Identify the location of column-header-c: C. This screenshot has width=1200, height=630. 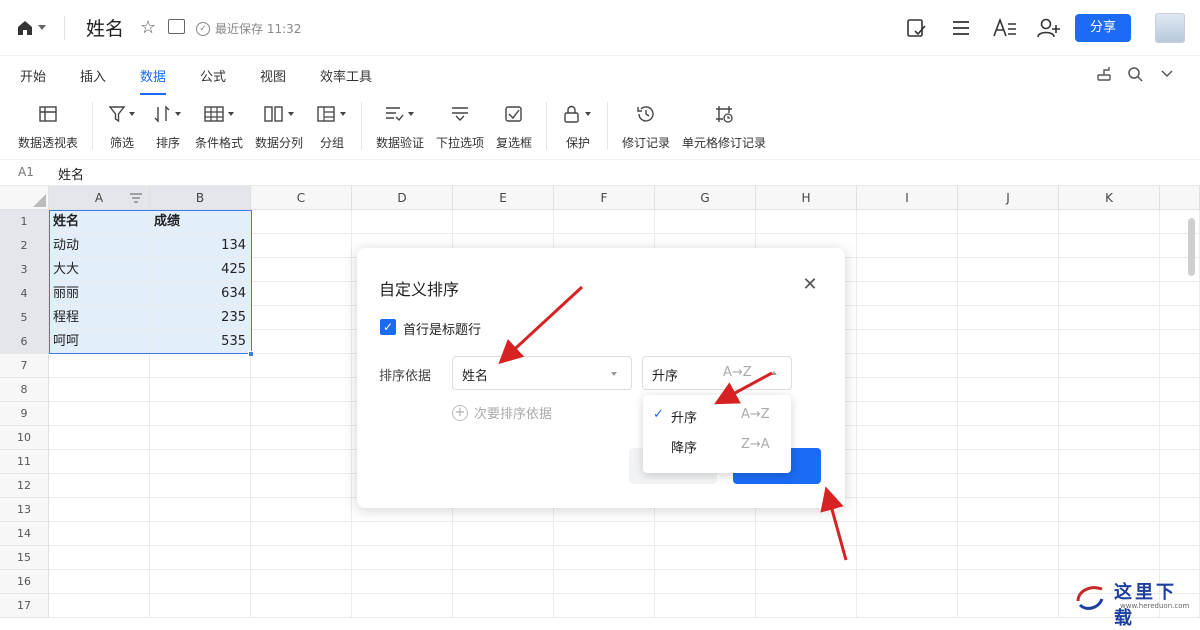
(301, 198).